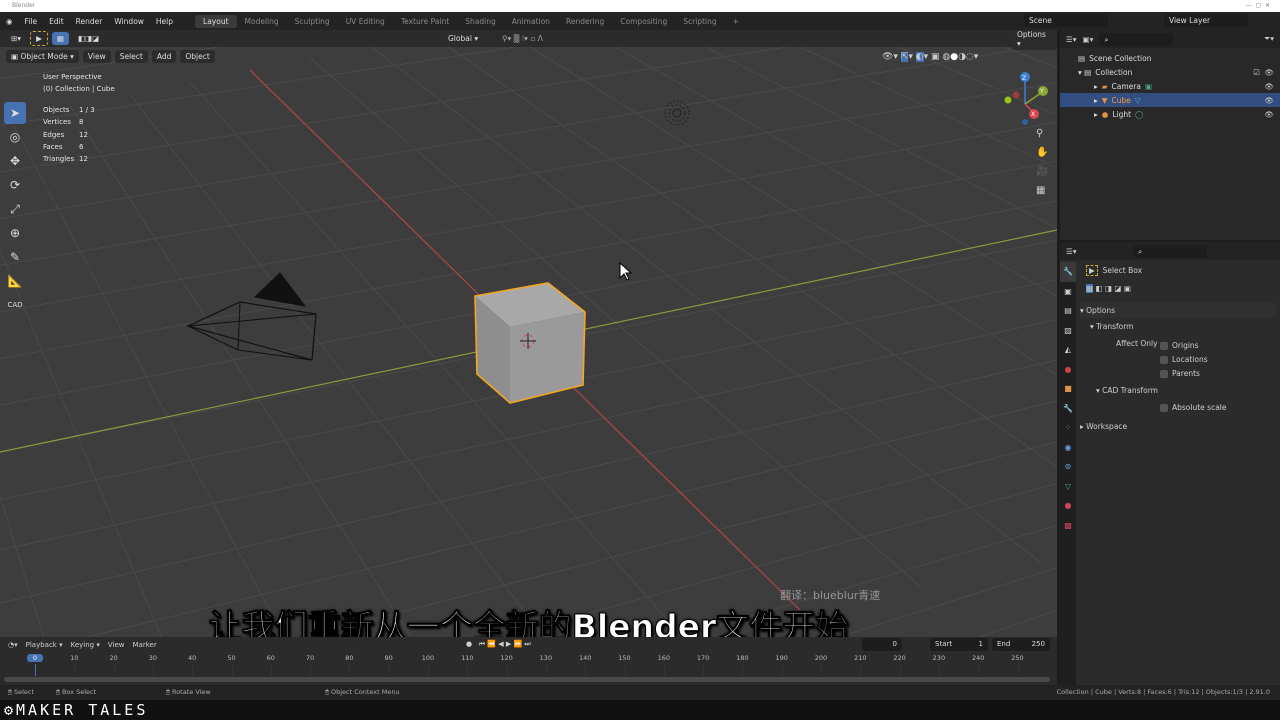 This screenshot has width=1280, height=720. What do you see at coordinates (1021, 644) in the screenshot?
I see `end-frame-field: End 250` at bounding box center [1021, 644].